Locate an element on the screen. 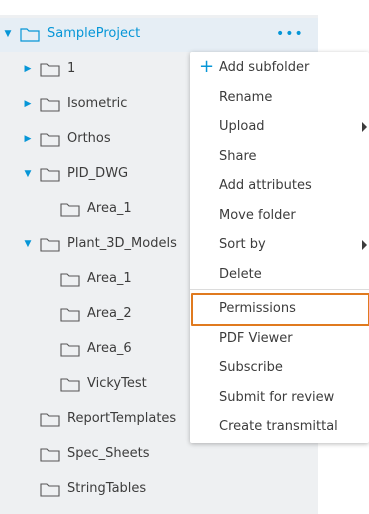  menu-item-move-folder: Move folder is located at coordinates (279, 216).